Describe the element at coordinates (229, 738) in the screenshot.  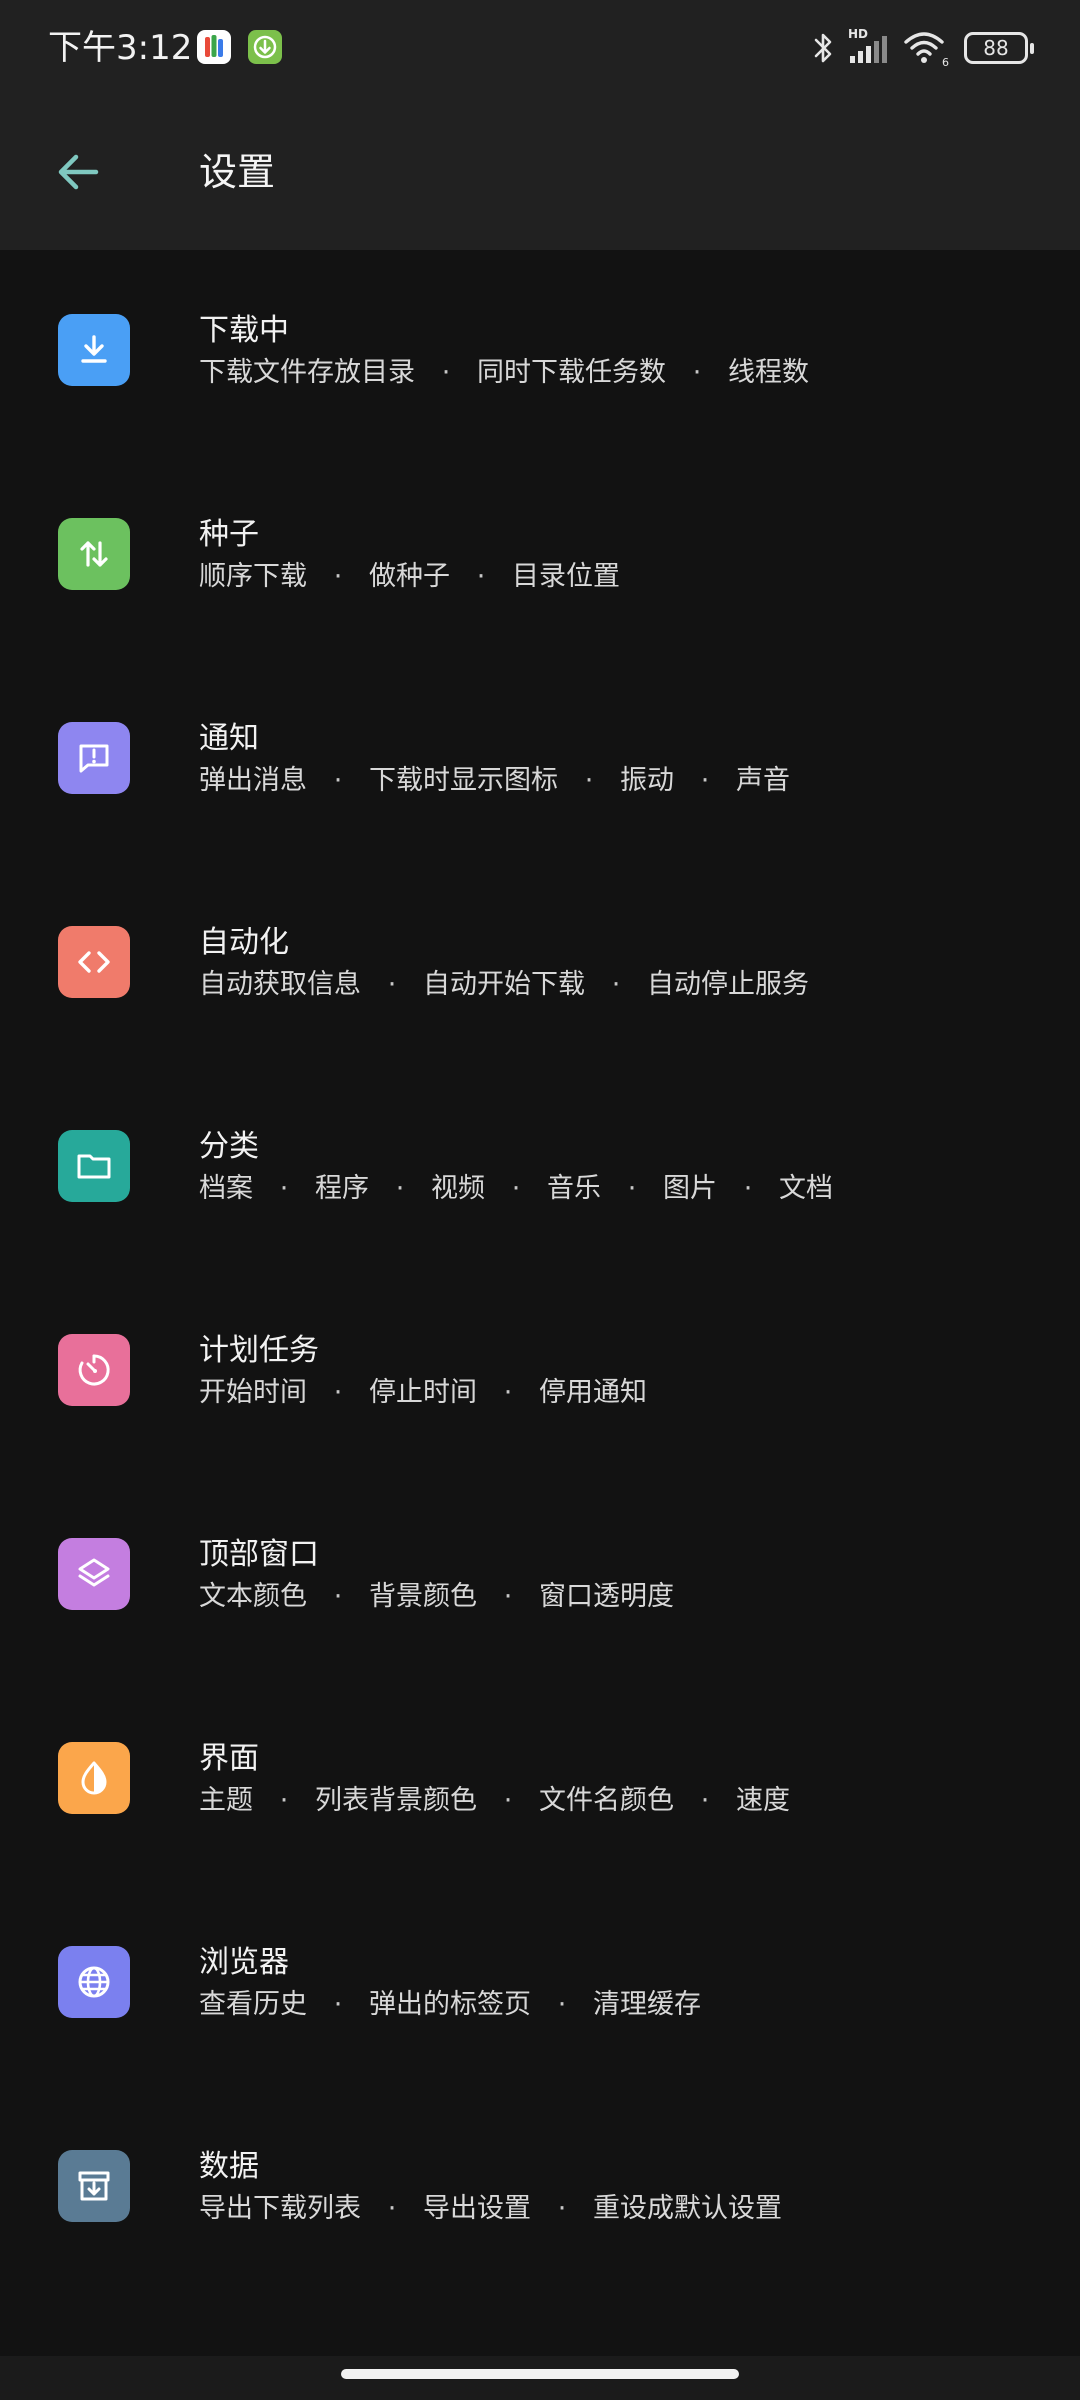
I see `setting-title: 通知` at that location.